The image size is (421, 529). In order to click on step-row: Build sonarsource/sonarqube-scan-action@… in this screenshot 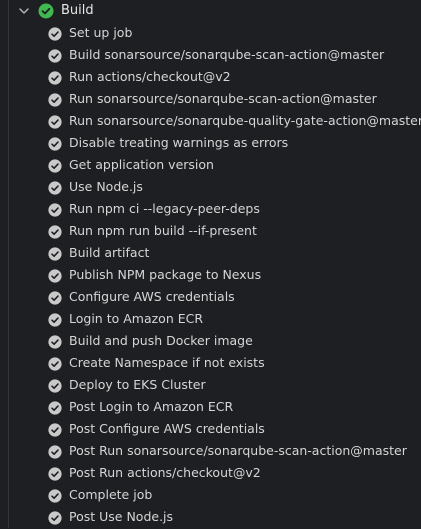, I will do `click(210, 55)`.